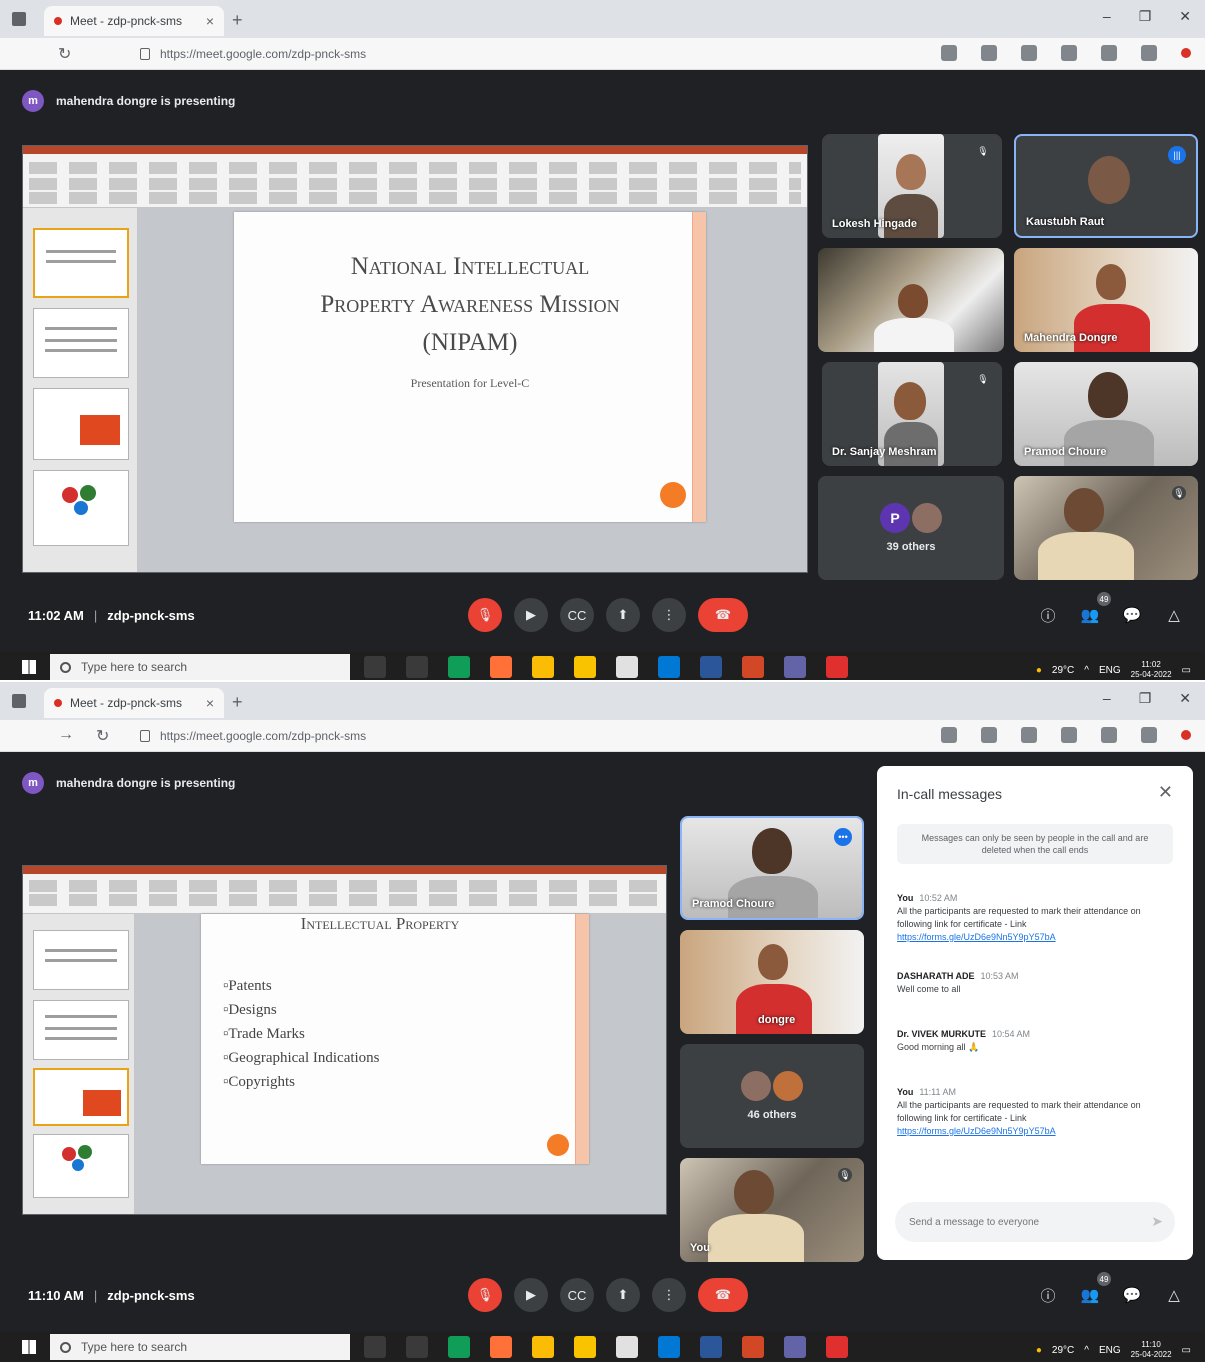  What do you see at coordinates (949, 735) in the screenshot?
I see `camera-permission-icon` at bounding box center [949, 735].